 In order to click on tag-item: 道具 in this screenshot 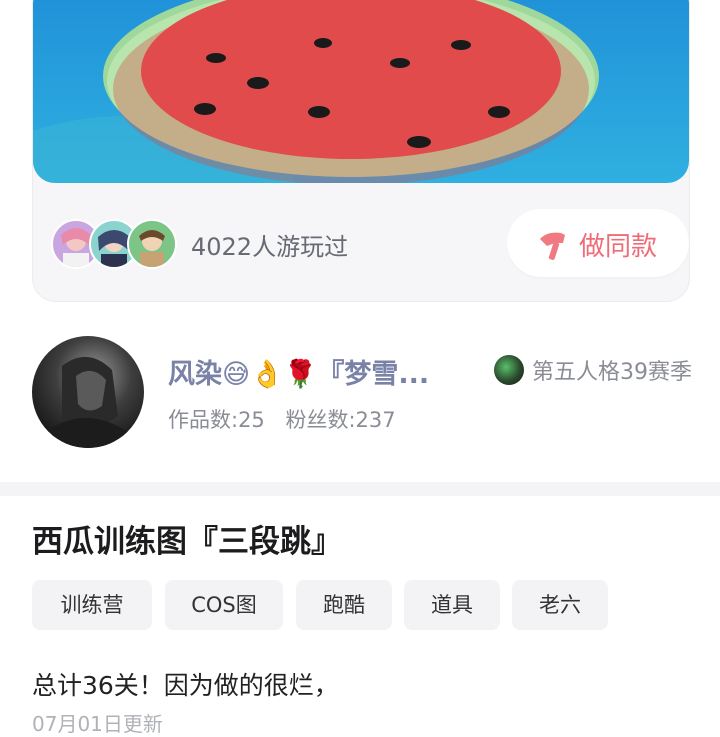, I will do `click(452, 605)`.